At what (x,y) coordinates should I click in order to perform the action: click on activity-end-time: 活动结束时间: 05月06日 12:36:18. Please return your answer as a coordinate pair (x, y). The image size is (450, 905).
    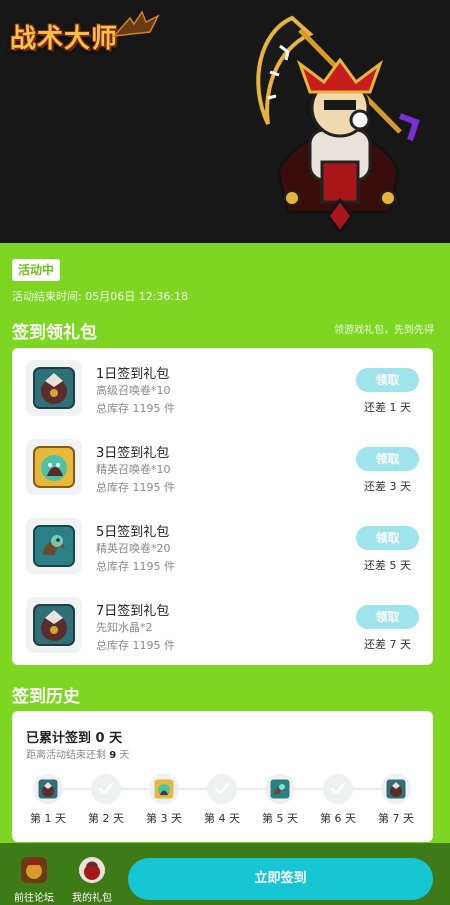
    Looking at the image, I should click on (100, 296).